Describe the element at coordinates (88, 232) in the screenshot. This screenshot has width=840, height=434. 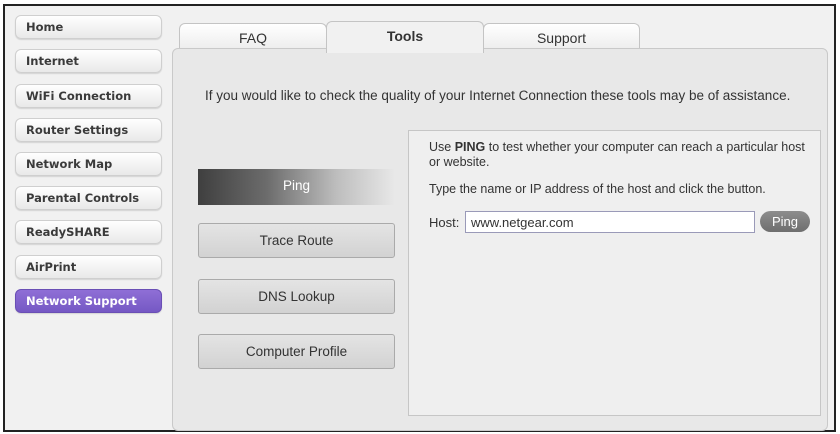
I see `sidebar-item-readyshare: ReadySHARE` at that location.